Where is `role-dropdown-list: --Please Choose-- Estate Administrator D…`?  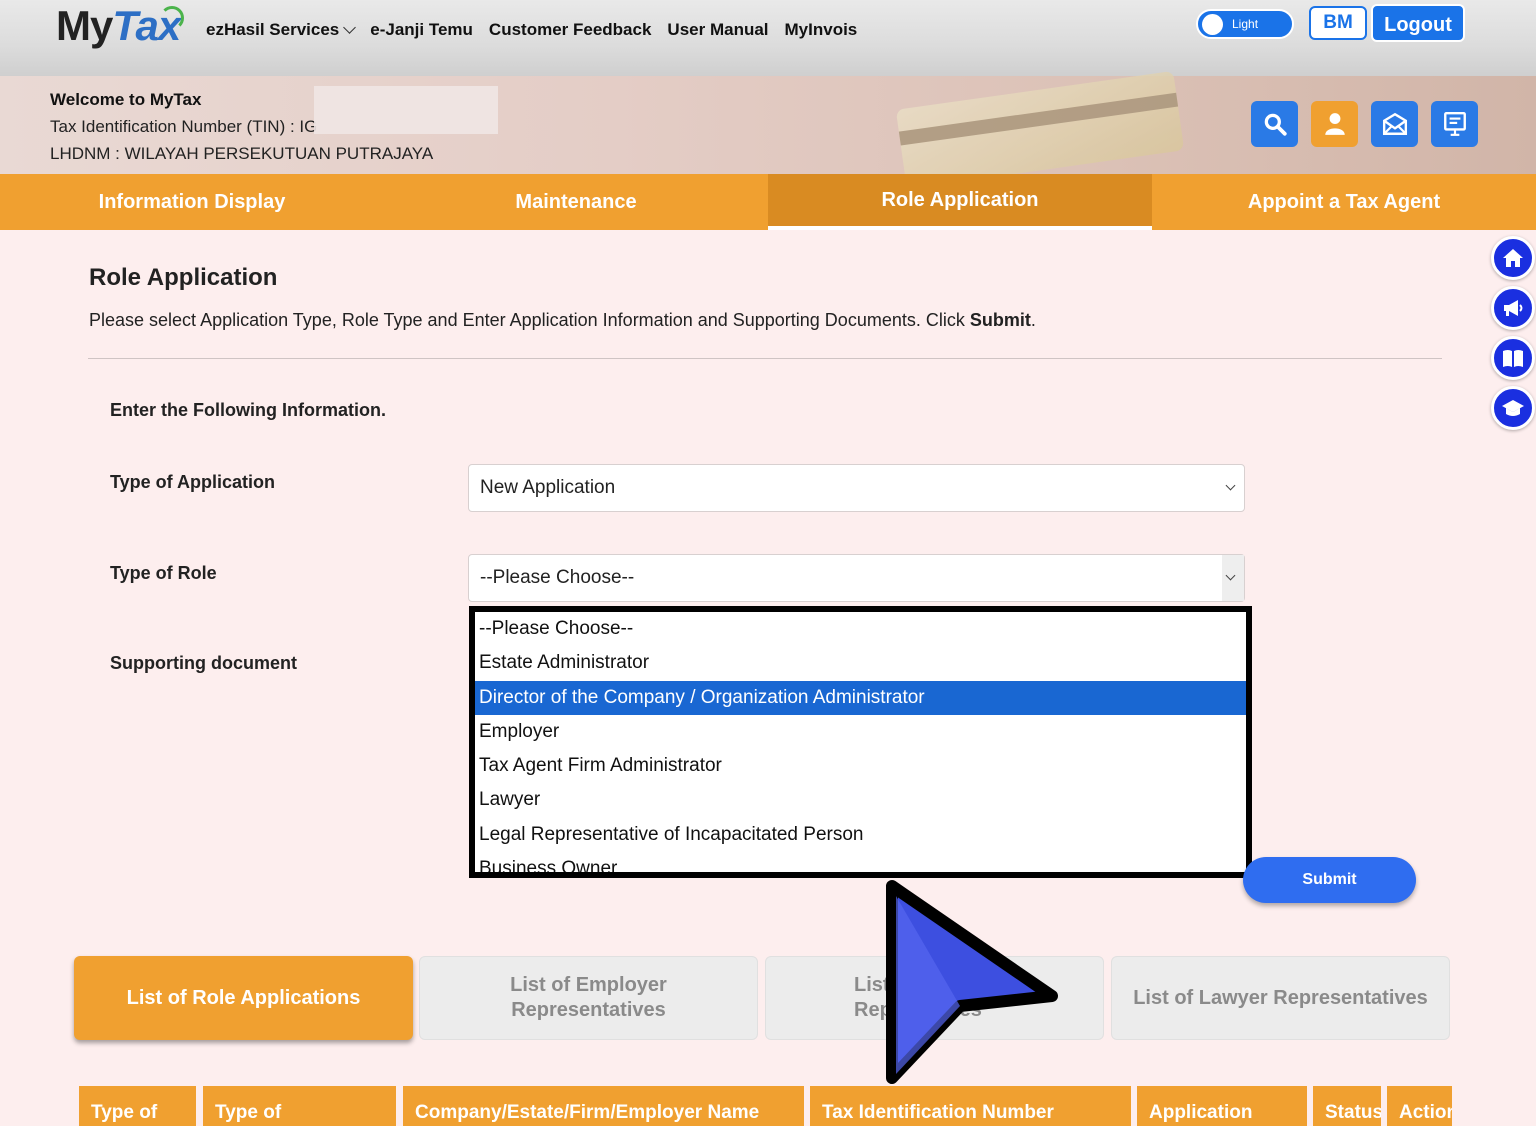
role-dropdown-list: --Please Choose-- Estate Administrator D… is located at coordinates (860, 742).